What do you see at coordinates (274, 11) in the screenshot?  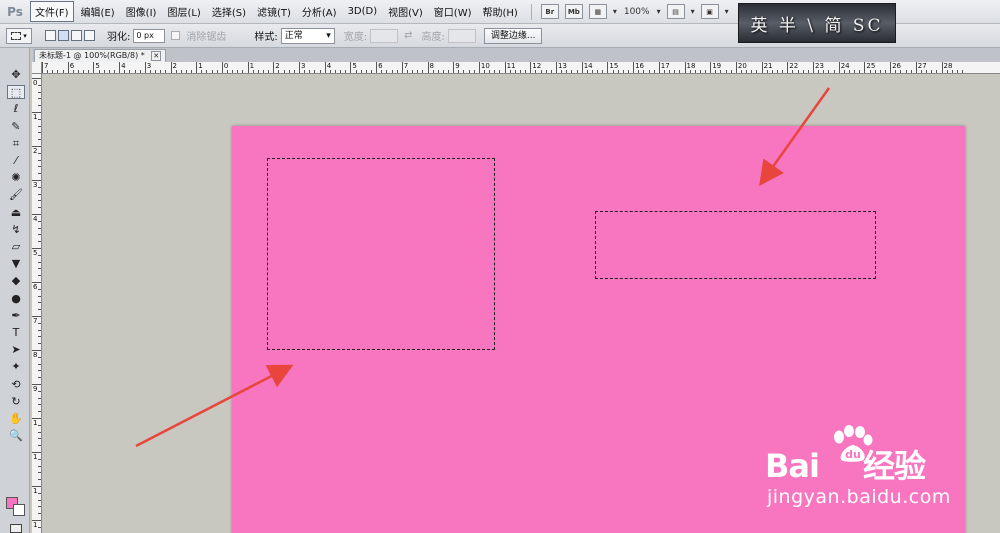 I see `menu-item-5: 滤镜(T)` at bounding box center [274, 11].